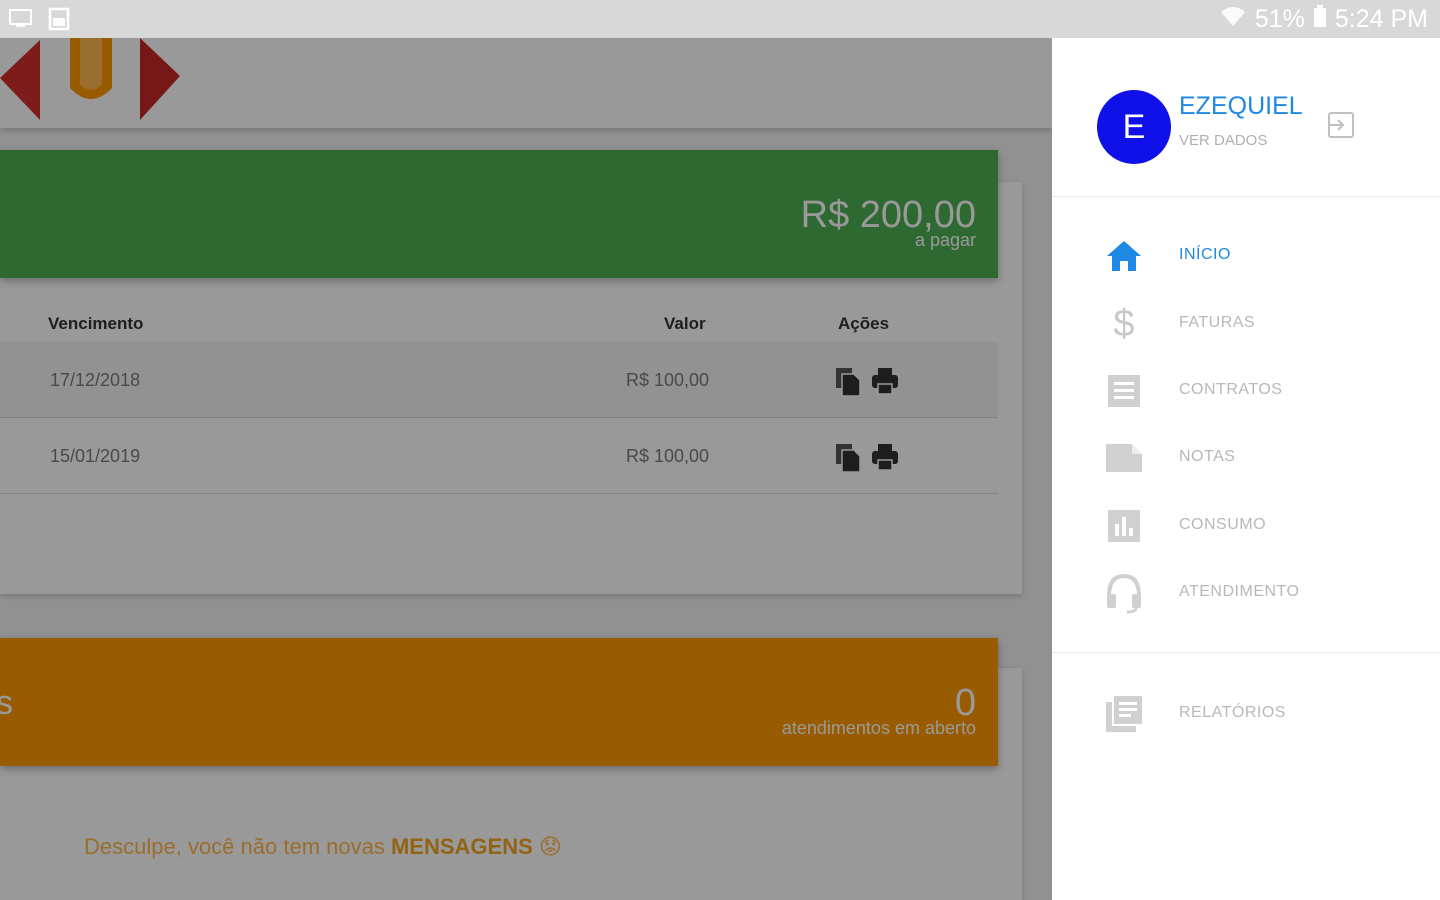  What do you see at coordinates (1124, 323) in the screenshot?
I see `dollar-icon: $` at bounding box center [1124, 323].